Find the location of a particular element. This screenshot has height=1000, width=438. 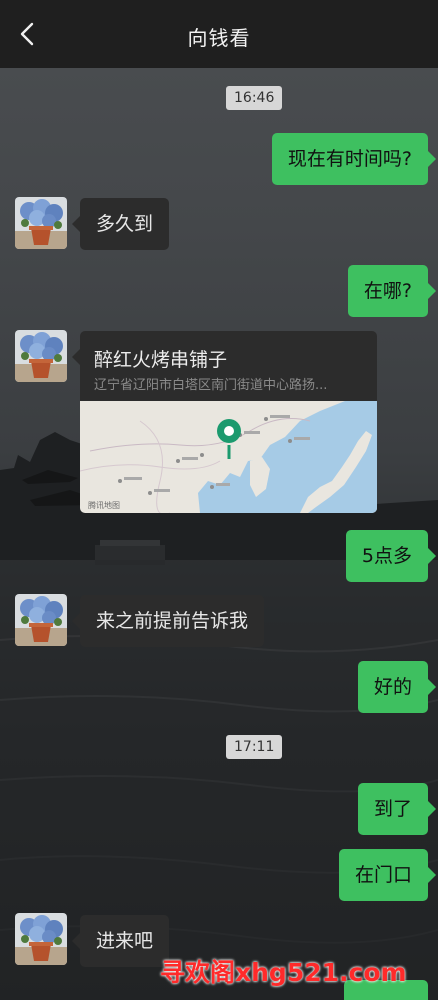

map-thumbnail: 腾讯地图 is located at coordinates (228, 457).